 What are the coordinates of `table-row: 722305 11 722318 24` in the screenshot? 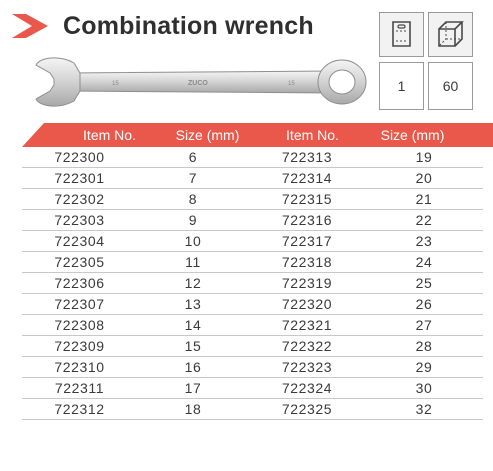 It's located at (252, 262).